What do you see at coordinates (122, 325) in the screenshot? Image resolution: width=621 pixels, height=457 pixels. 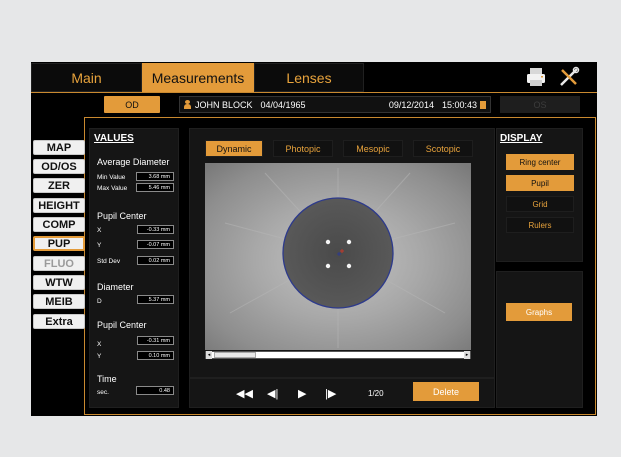 I see `pupil-center2-label: Pupil Center` at bounding box center [122, 325].